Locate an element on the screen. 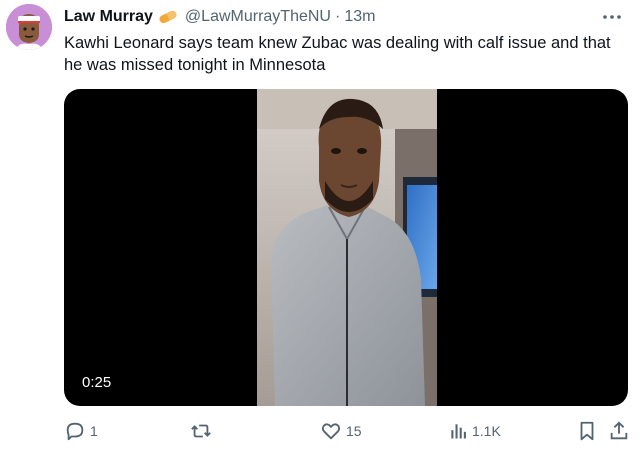 The width and height of the screenshot is (640, 451). share-button is located at coordinates (619, 431).